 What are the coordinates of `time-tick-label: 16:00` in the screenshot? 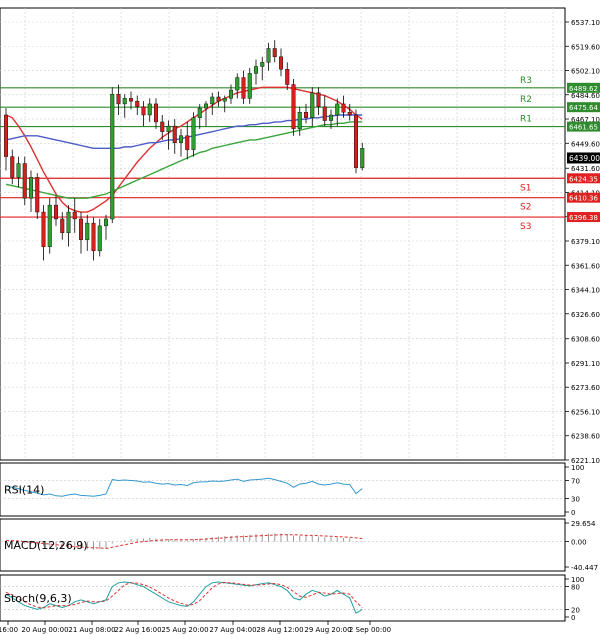 It's located at (9, 630).